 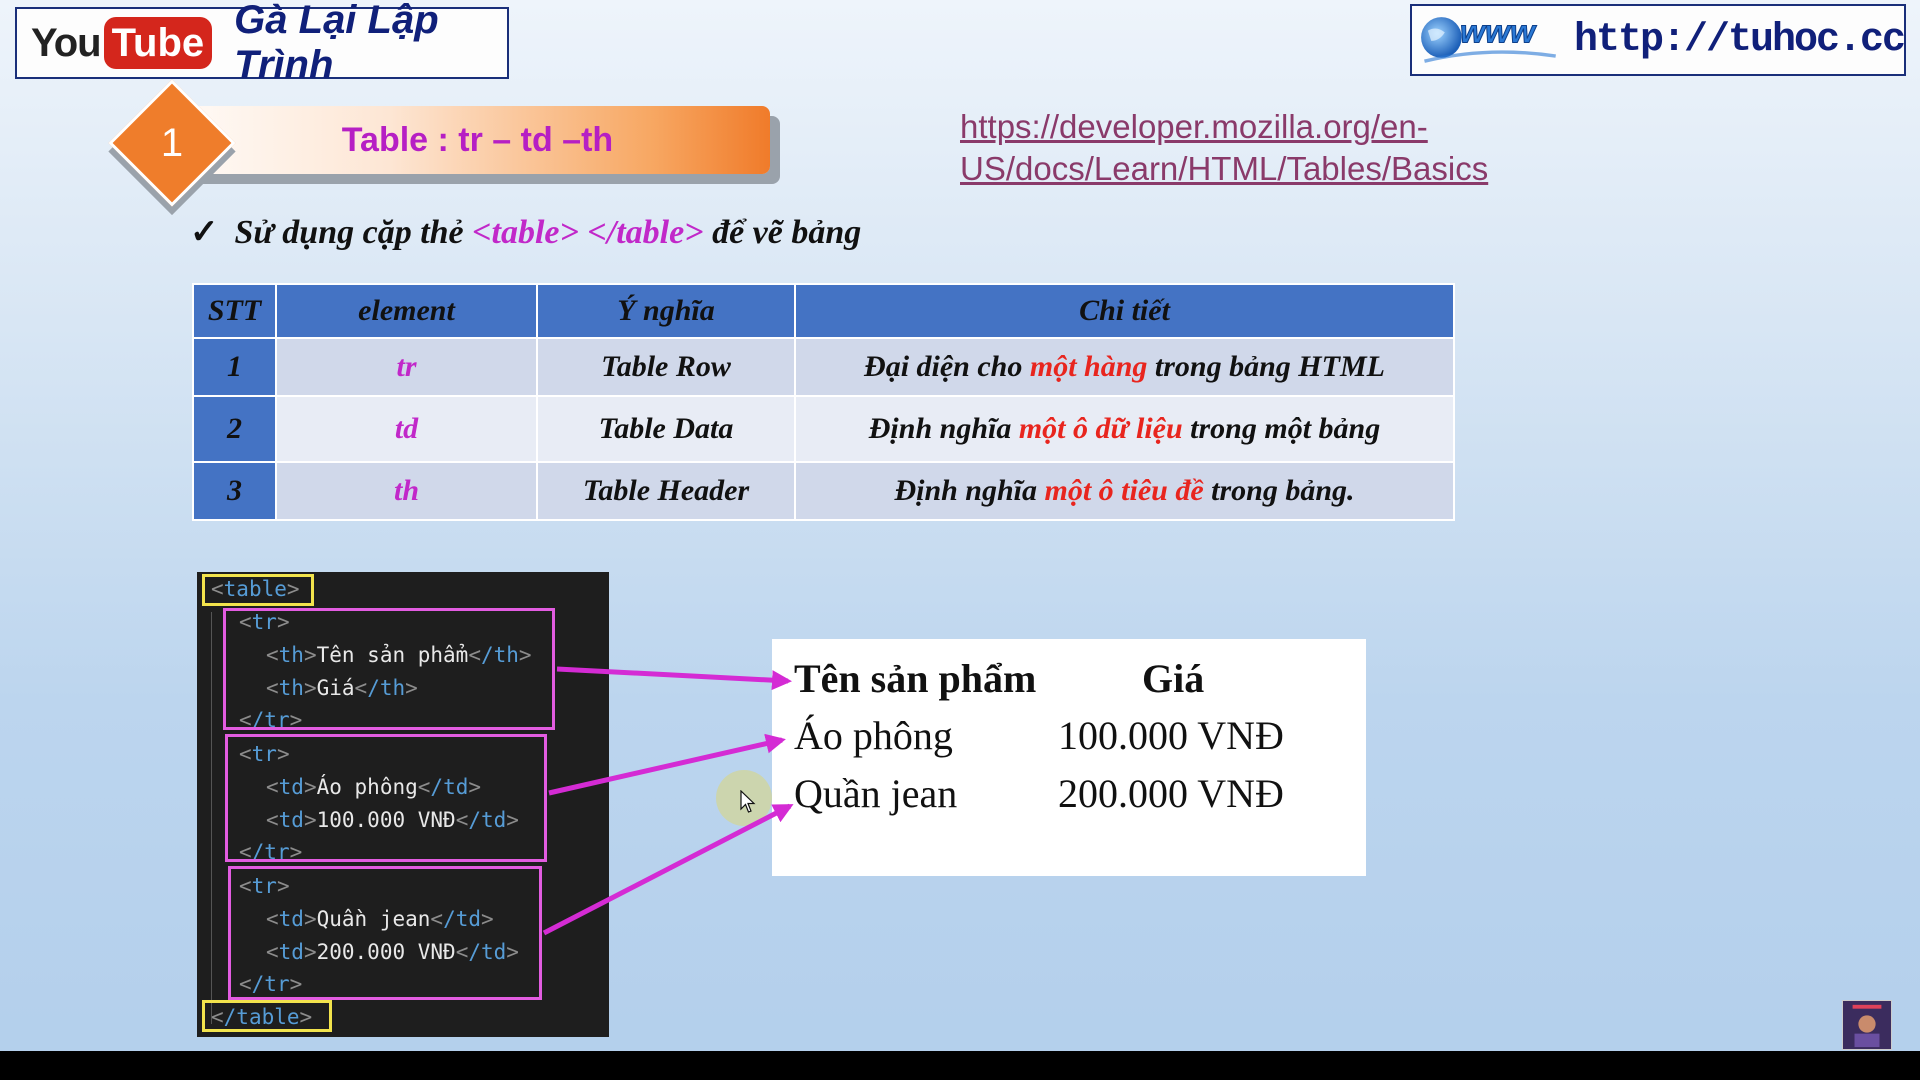 What do you see at coordinates (960, 1065) in the screenshot?
I see `bottom-black-bar` at bounding box center [960, 1065].